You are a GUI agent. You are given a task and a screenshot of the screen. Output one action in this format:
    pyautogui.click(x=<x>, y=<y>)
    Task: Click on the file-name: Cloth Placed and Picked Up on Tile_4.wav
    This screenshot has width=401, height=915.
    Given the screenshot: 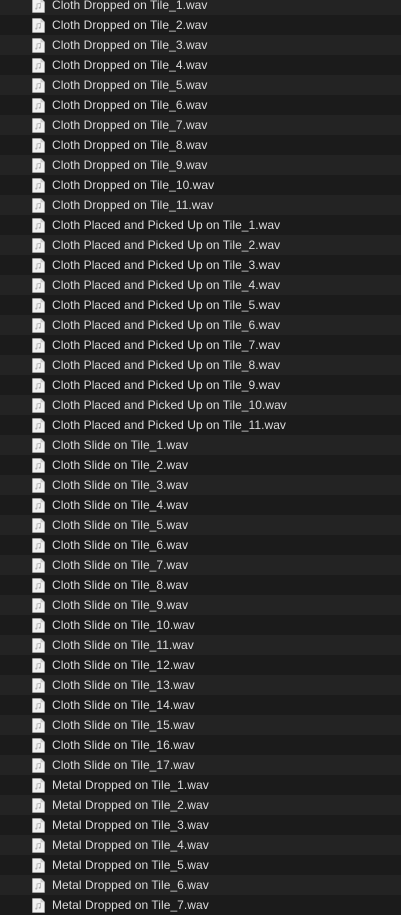 What is the action you would take?
    pyautogui.click(x=166, y=285)
    